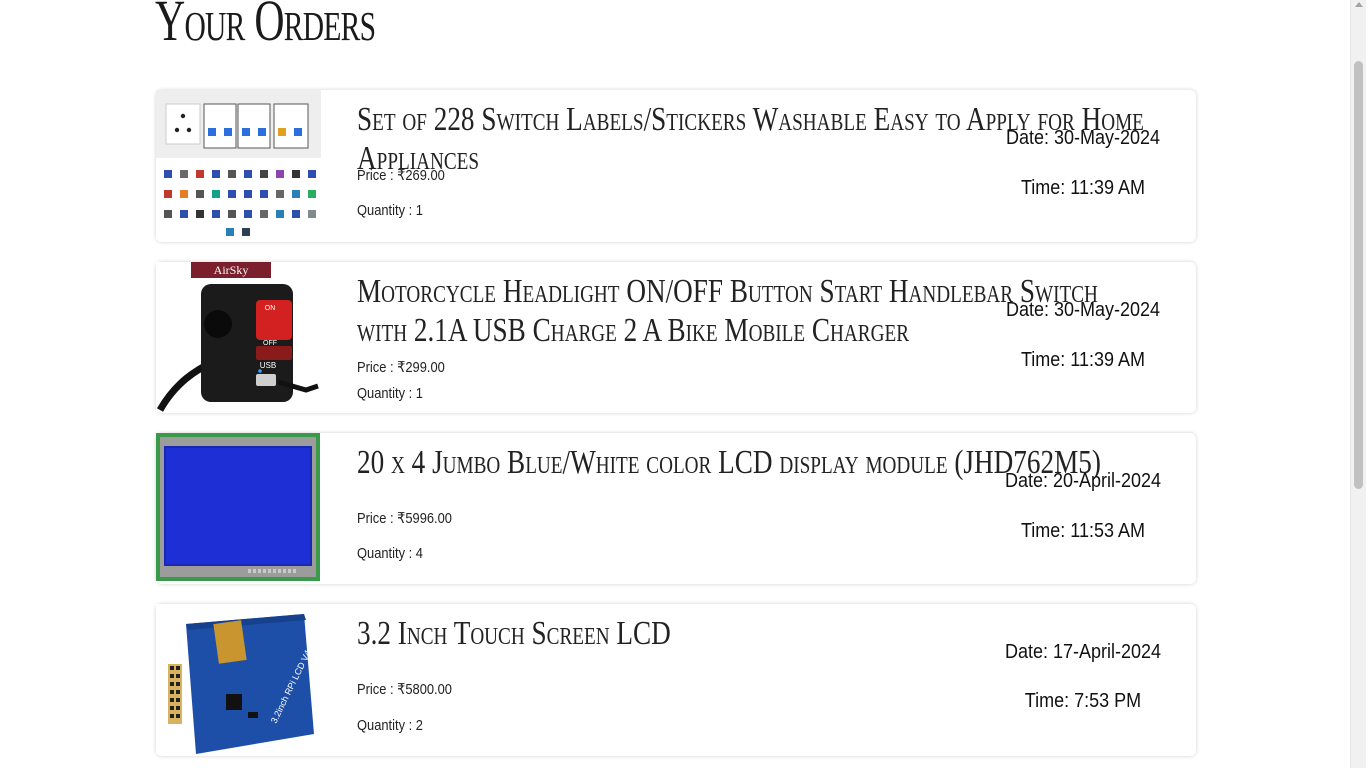 The height and width of the screenshot is (768, 1366). What do you see at coordinates (1083, 481) in the screenshot?
I see `order-date: Date: 20-April-2024` at bounding box center [1083, 481].